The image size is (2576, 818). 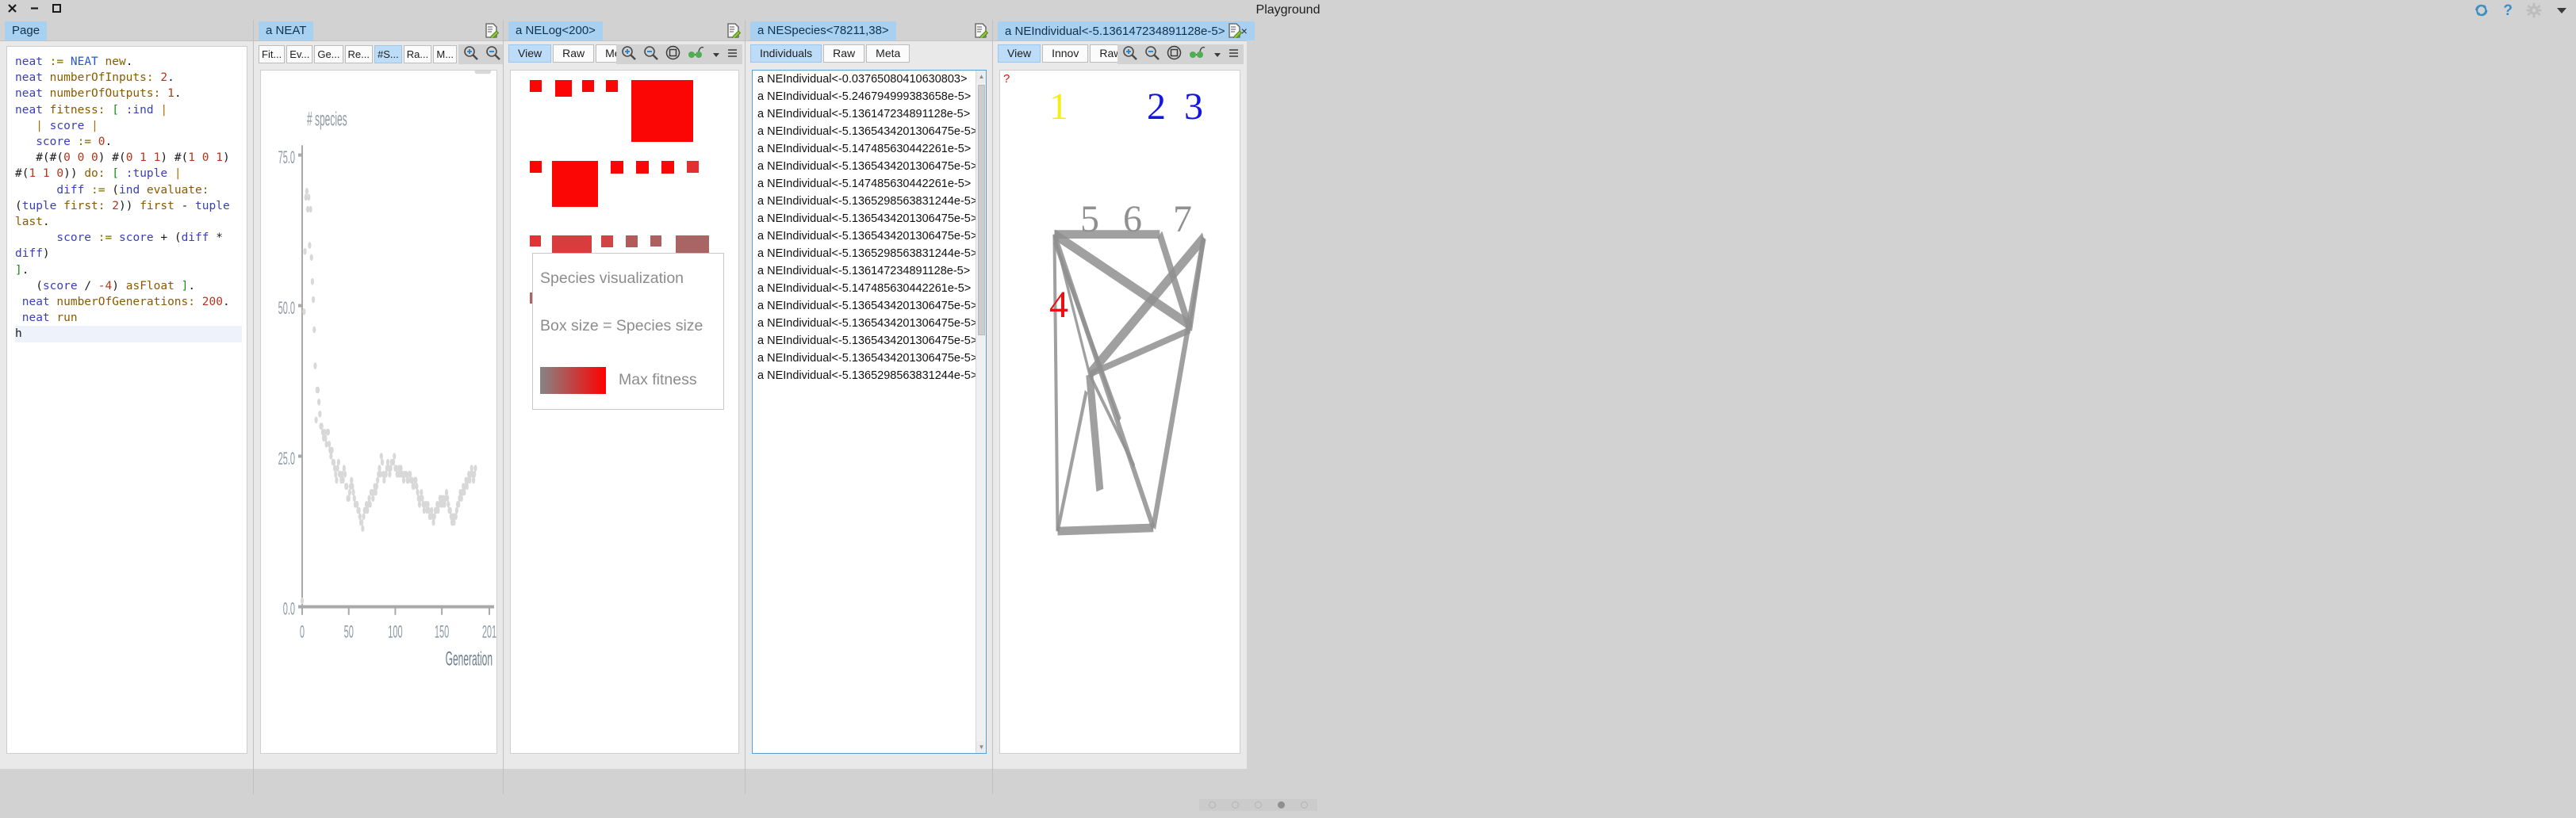 I want to click on network-node-1: 1, so click(x=1058, y=107).